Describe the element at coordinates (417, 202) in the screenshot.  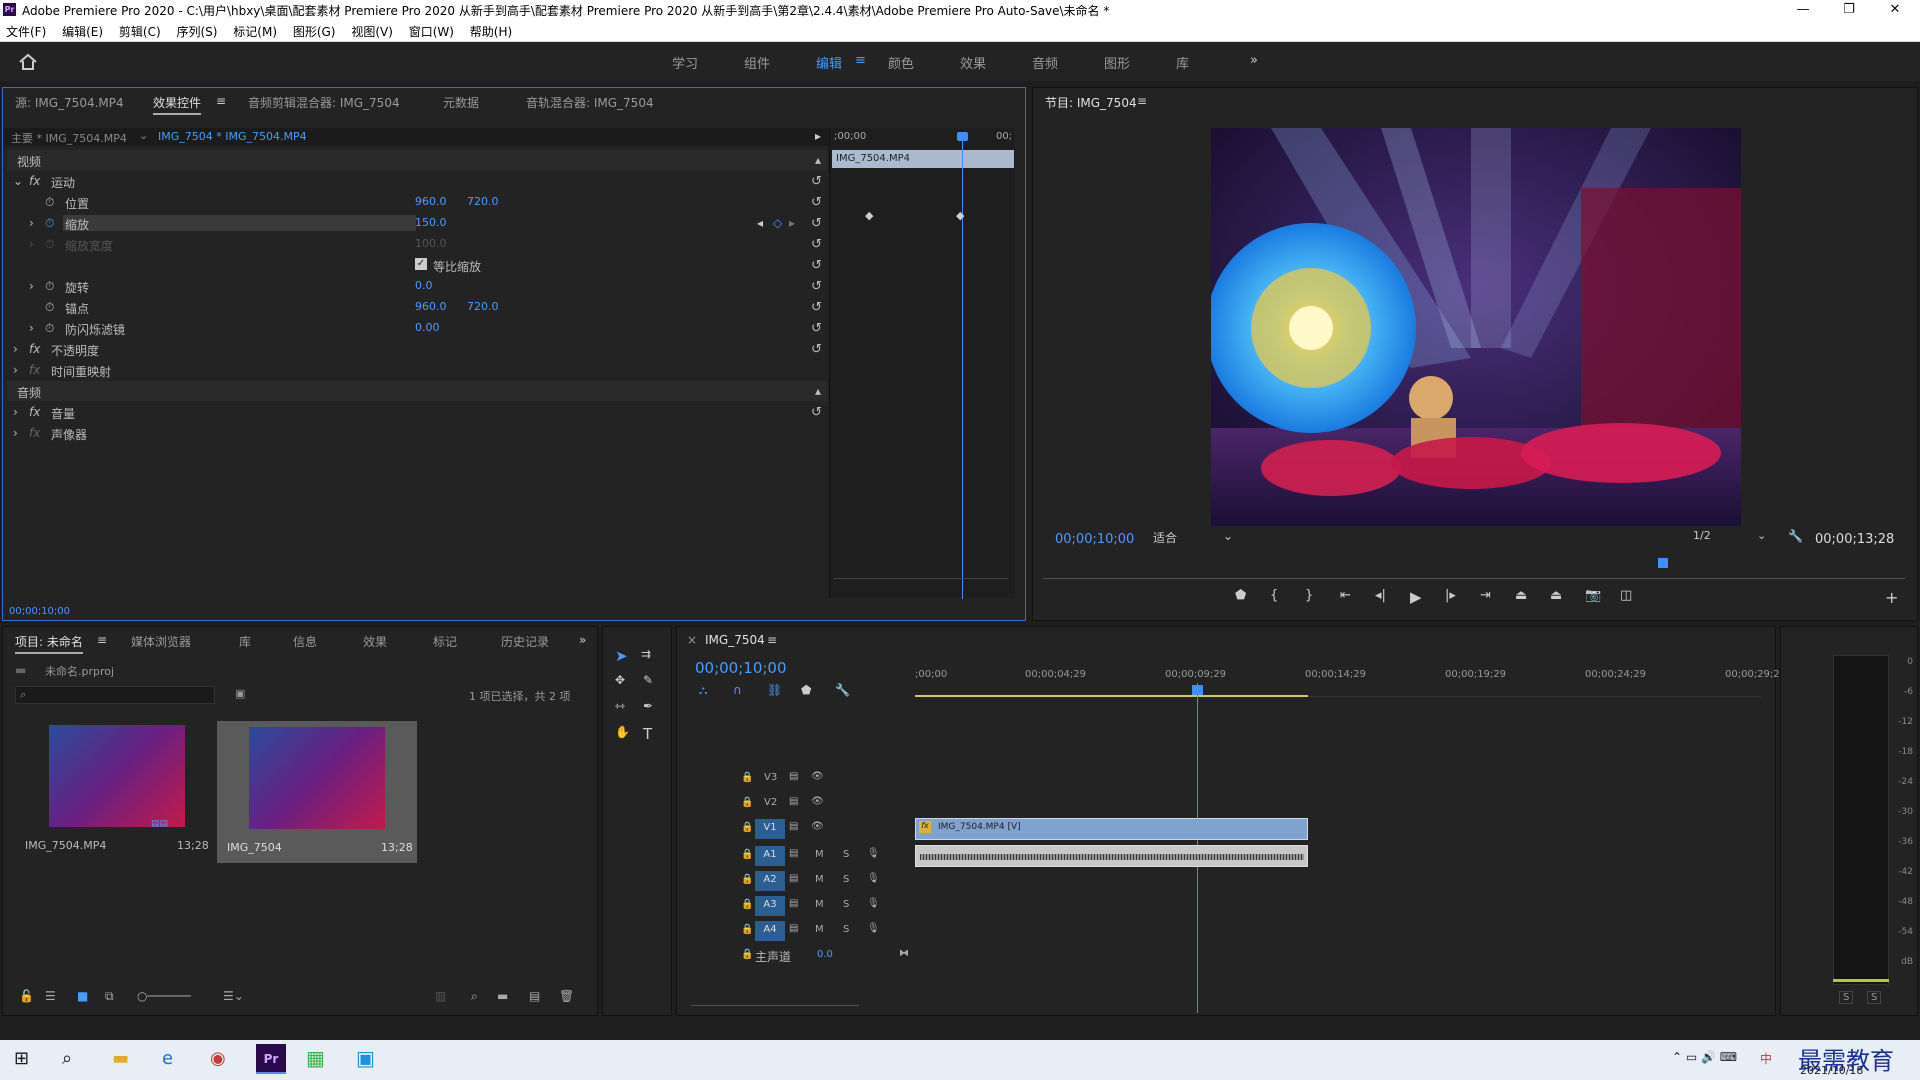
I see `param-position: ⏱ 位置 960.0 720.0 ↺` at that location.